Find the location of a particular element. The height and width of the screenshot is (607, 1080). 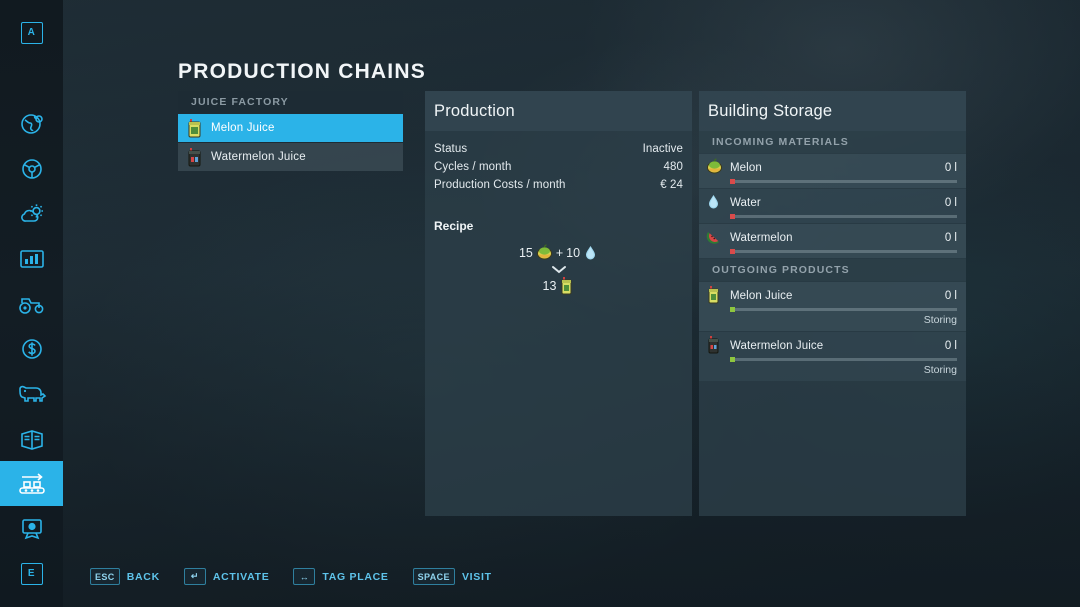

storage-item-name: Melon Juice is located at coordinates (761, 295).